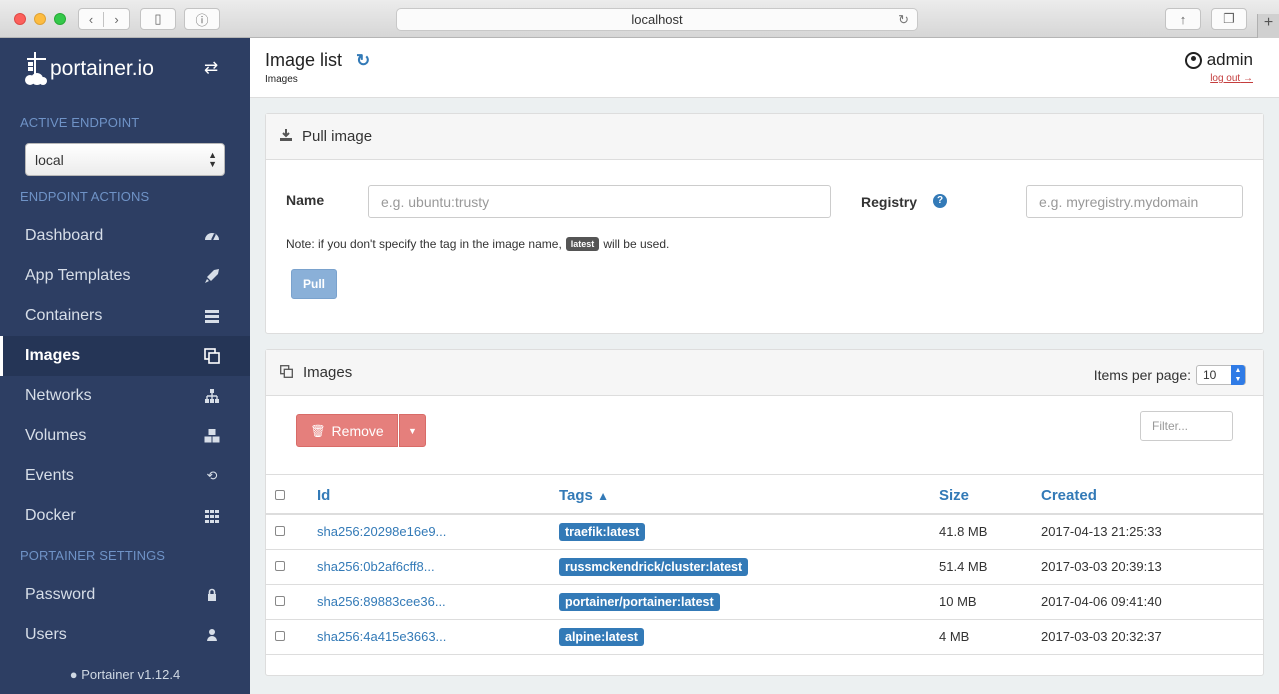 The image size is (1279, 694). Describe the element at coordinates (286, 136) in the screenshot. I see `download-icon` at that location.